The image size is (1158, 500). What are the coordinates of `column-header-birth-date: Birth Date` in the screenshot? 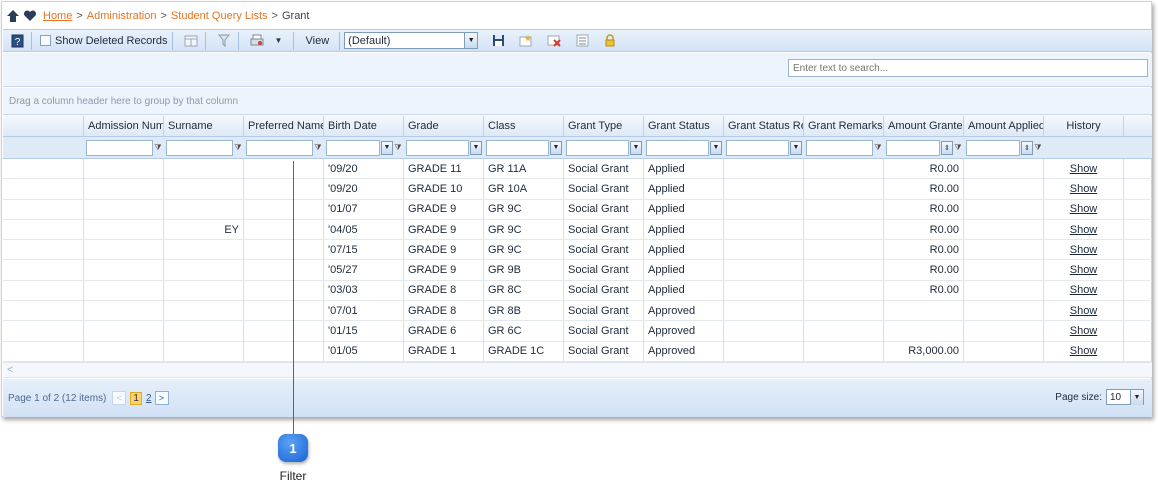 It's located at (364, 126).